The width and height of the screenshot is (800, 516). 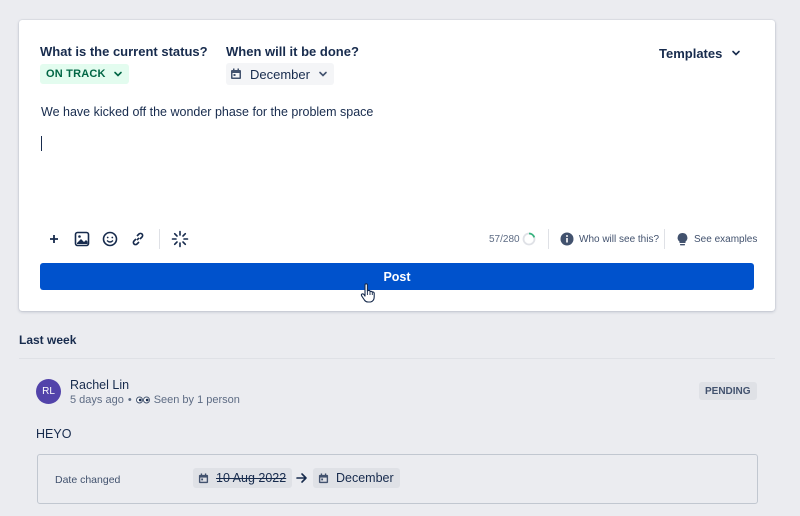 What do you see at coordinates (99, 385) in the screenshot?
I see `author-name: Rachel Lin` at bounding box center [99, 385].